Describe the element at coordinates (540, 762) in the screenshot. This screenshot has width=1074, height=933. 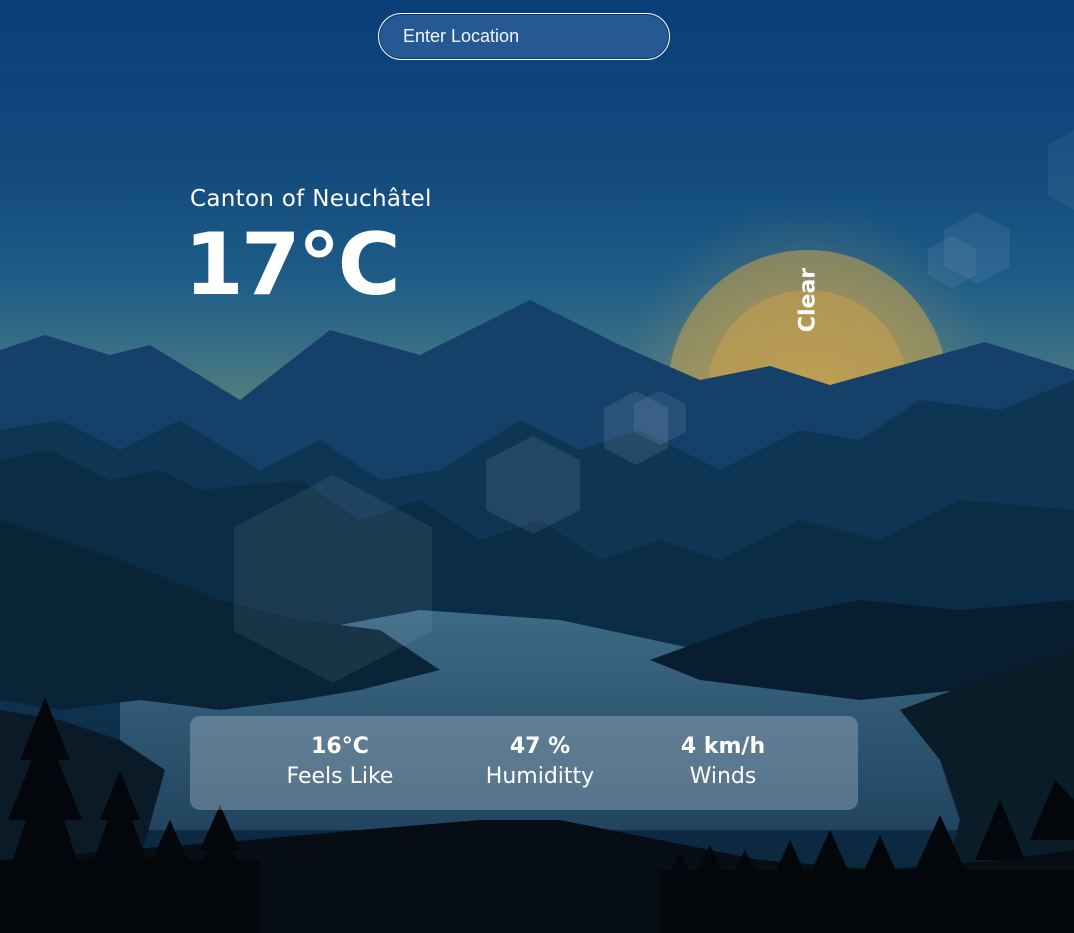
I see `stat-humidity: 47 % Humiditty` at that location.